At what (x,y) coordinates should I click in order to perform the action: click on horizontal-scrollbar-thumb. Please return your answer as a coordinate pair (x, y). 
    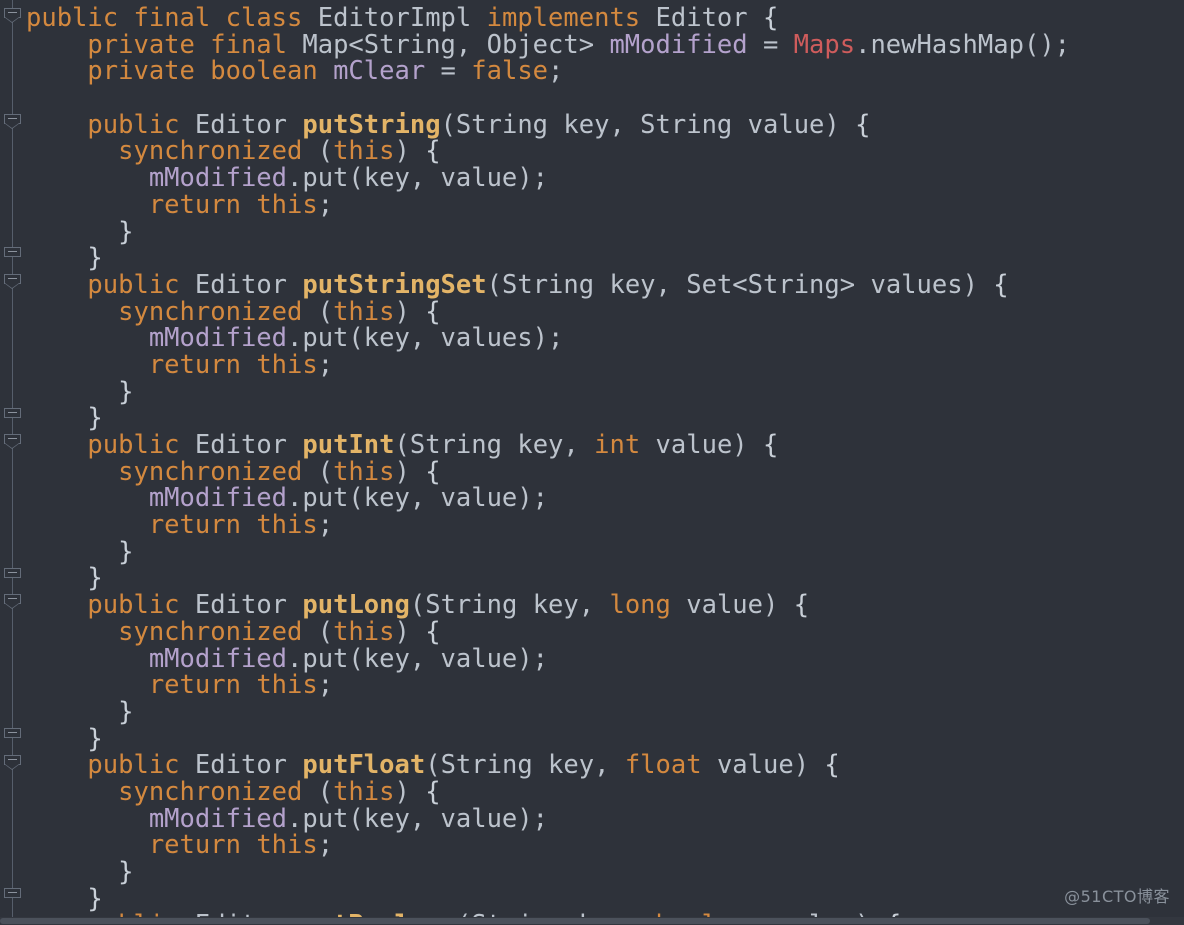
    Looking at the image, I should click on (575, 921).